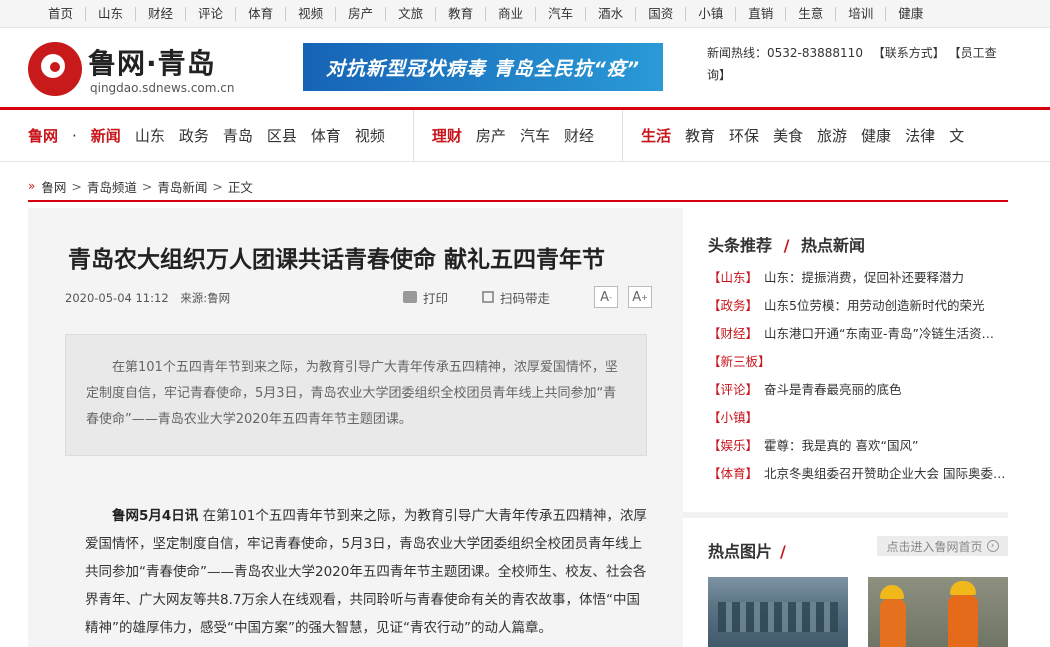 Image resolution: width=1050 pixels, height=647 pixels. What do you see at coordinates (858, 418) in the screenshot?
I see `news-list-item: 【小镇】` at bounding box center [858, 418].